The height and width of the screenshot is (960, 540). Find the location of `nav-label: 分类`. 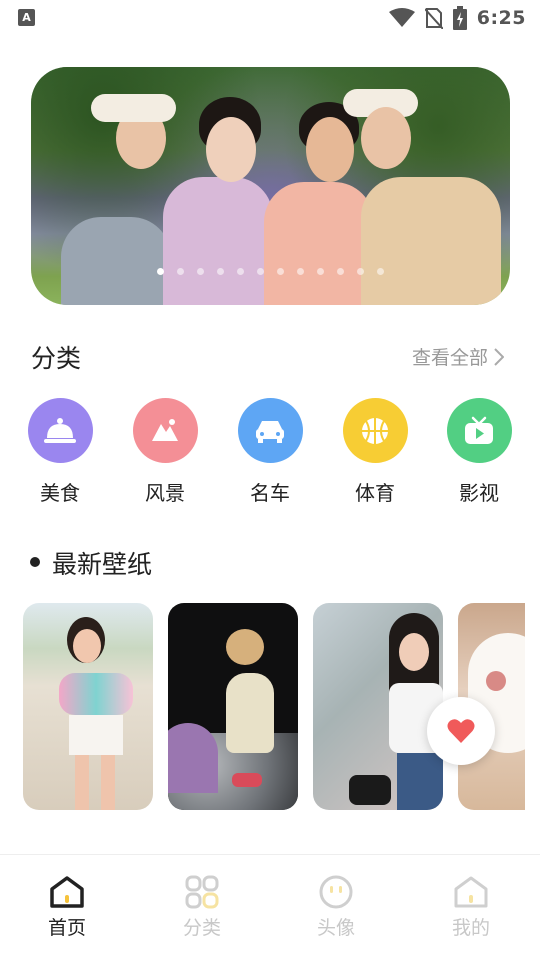

nav-label: 分类 is located at coordinates (201, 928).